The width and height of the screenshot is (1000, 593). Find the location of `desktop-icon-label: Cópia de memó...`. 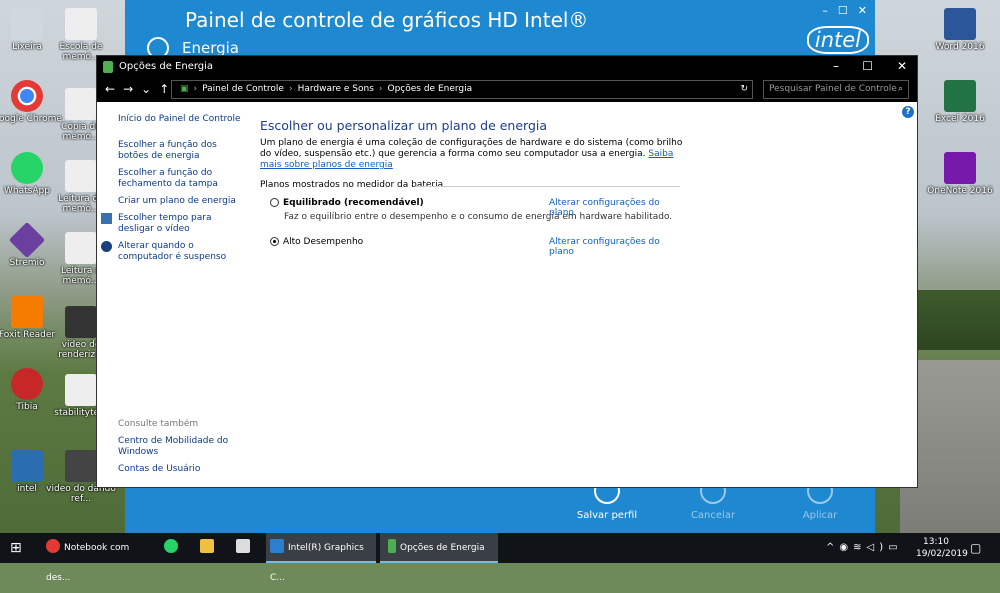

desktop-icon-label: Cópia de memó... is located at coordinates (81, 132).